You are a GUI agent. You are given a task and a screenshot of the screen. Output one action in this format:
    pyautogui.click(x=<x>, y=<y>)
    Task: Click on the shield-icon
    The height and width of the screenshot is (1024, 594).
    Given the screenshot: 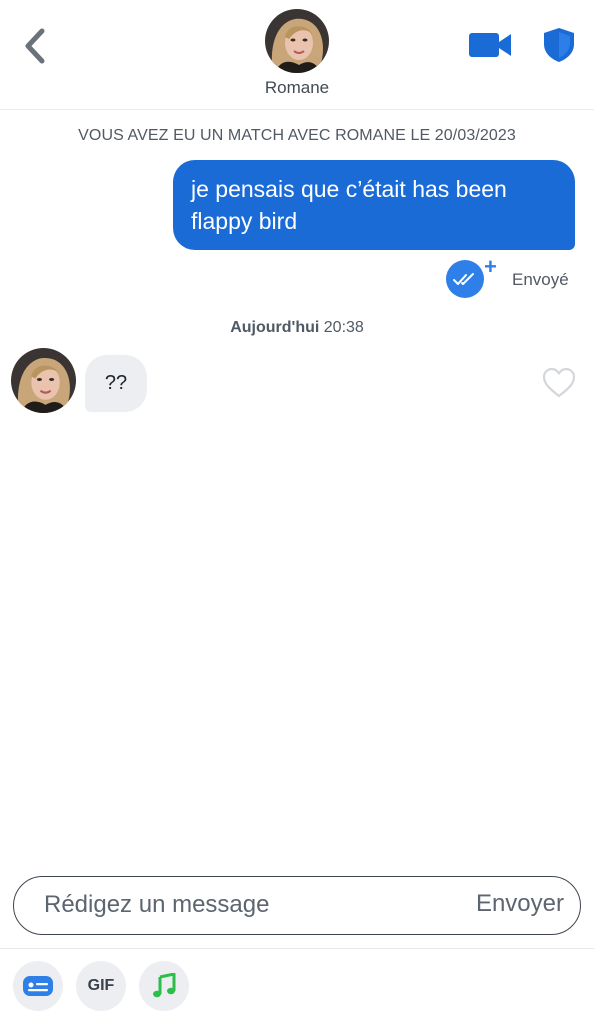 What is the action you would take?
    pyautogui.click(x=559, y=45)
    